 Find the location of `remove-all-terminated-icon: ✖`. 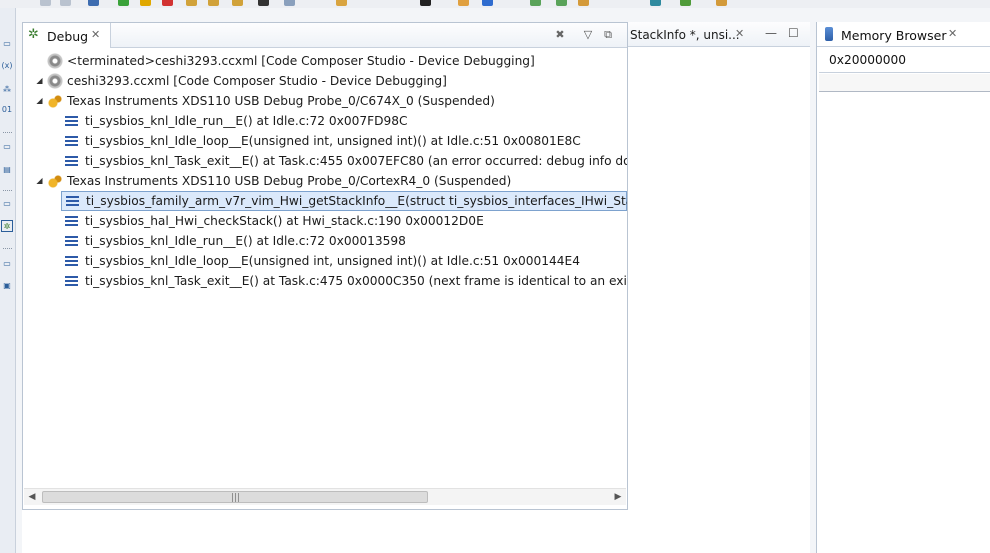

remove-all-terminated-icon: ✖ is located at coordinates (560, 35).